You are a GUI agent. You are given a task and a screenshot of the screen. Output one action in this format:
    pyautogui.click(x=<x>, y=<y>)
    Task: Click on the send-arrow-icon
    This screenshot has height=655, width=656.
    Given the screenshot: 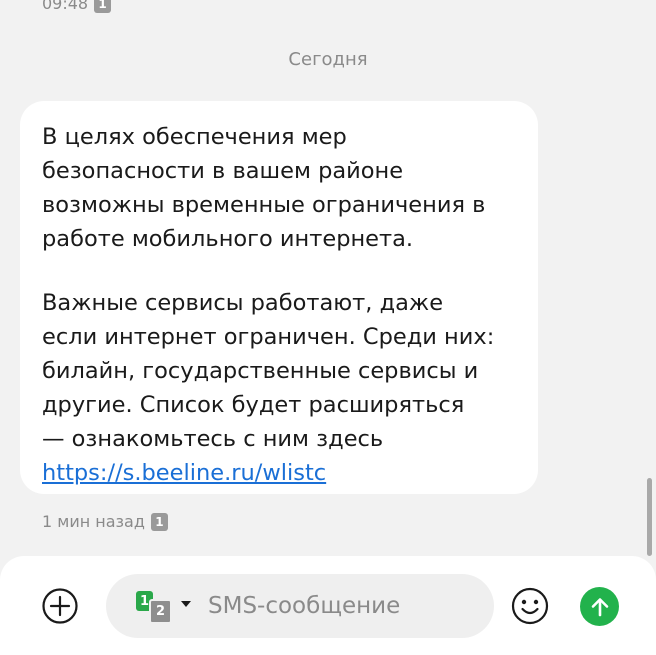 What is the action you would take?
    pyautogui.click(x=599, y=606)
    